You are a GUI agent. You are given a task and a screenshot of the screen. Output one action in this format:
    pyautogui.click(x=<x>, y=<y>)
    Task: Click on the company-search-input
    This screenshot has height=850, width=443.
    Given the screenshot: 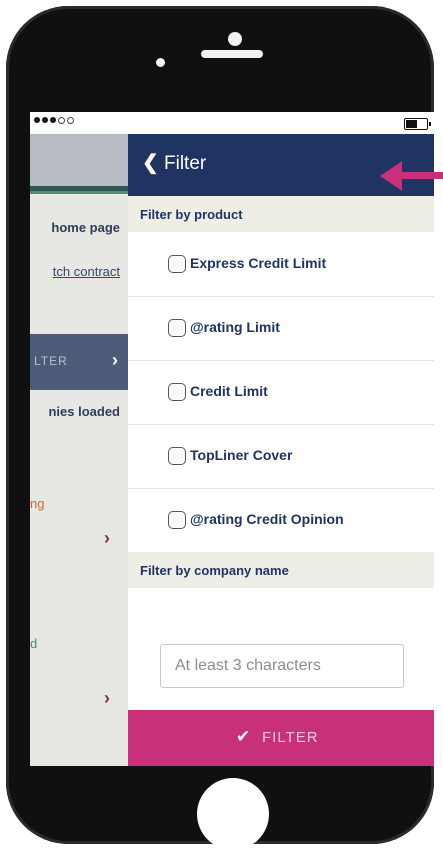 What is the action you would take?
    pyautogui.click(x=282, y=666)
    